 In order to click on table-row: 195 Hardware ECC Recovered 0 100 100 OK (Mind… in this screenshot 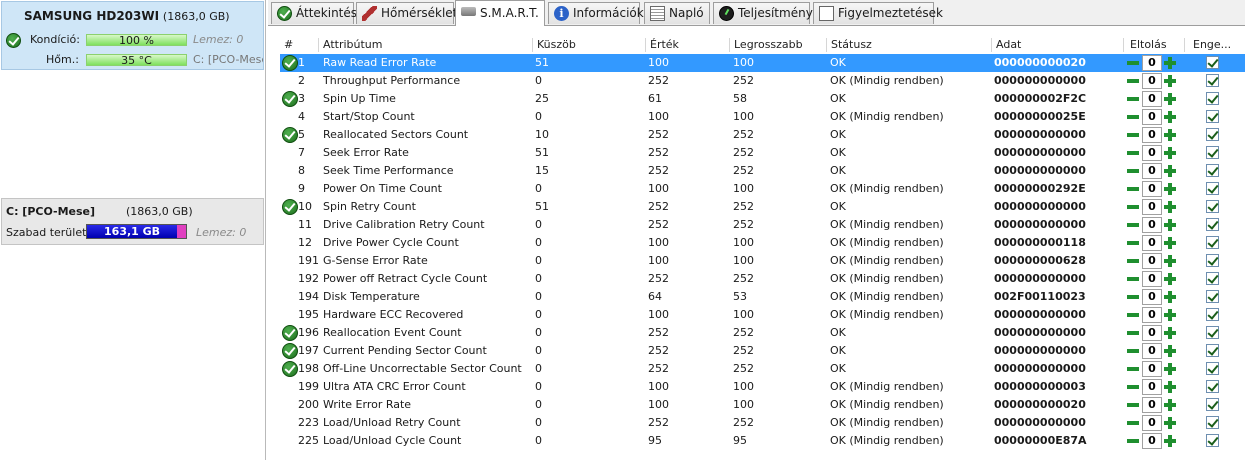, I will do `click(762, 315)`.